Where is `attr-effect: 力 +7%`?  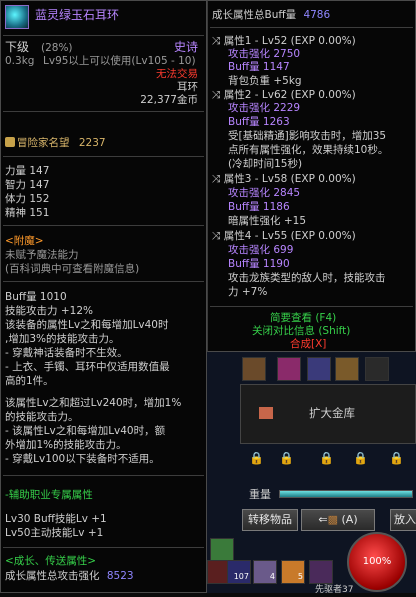
attr-effect: 力 +7% is located at coordinates (248, 292).